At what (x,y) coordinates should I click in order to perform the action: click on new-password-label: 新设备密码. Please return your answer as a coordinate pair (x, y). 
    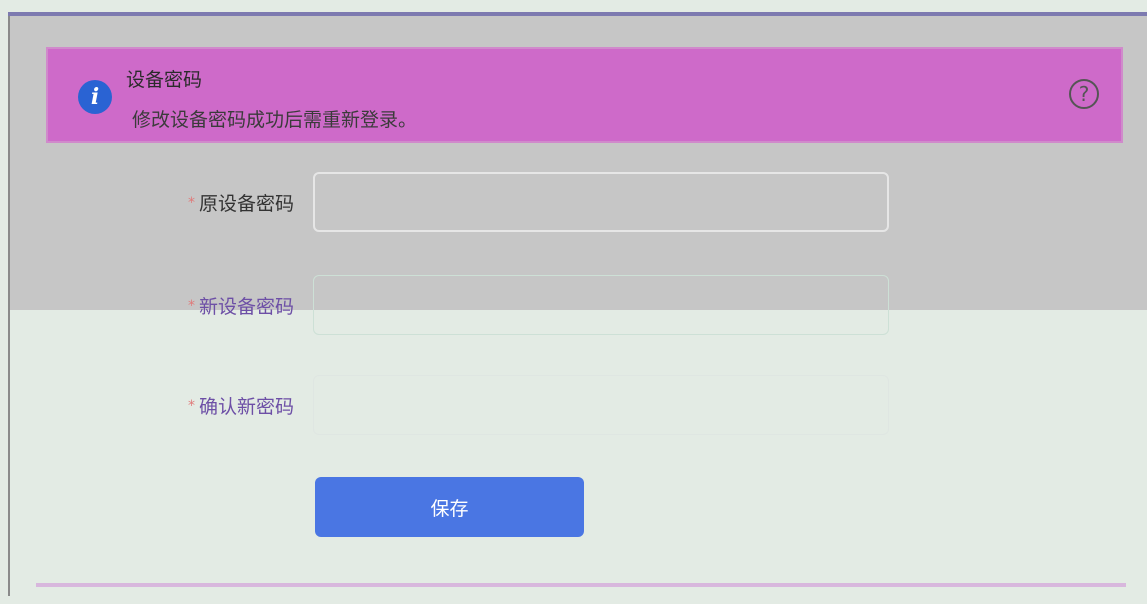
    Looking at the image, I should click on (246, 307).